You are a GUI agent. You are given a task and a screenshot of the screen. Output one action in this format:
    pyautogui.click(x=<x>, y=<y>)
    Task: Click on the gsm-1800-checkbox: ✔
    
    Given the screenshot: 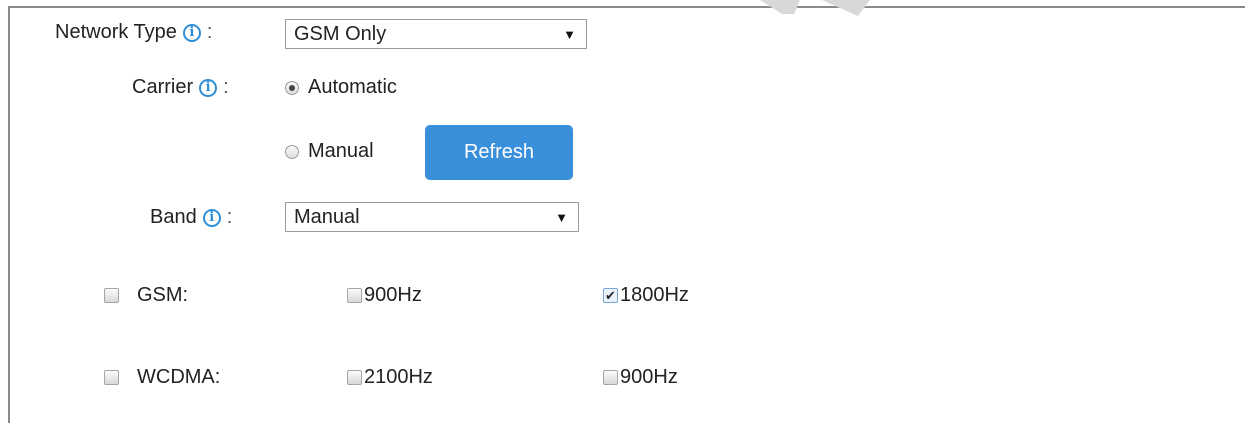 What is the action you would take?
    pyautogui.click(x=610, y=295)
    